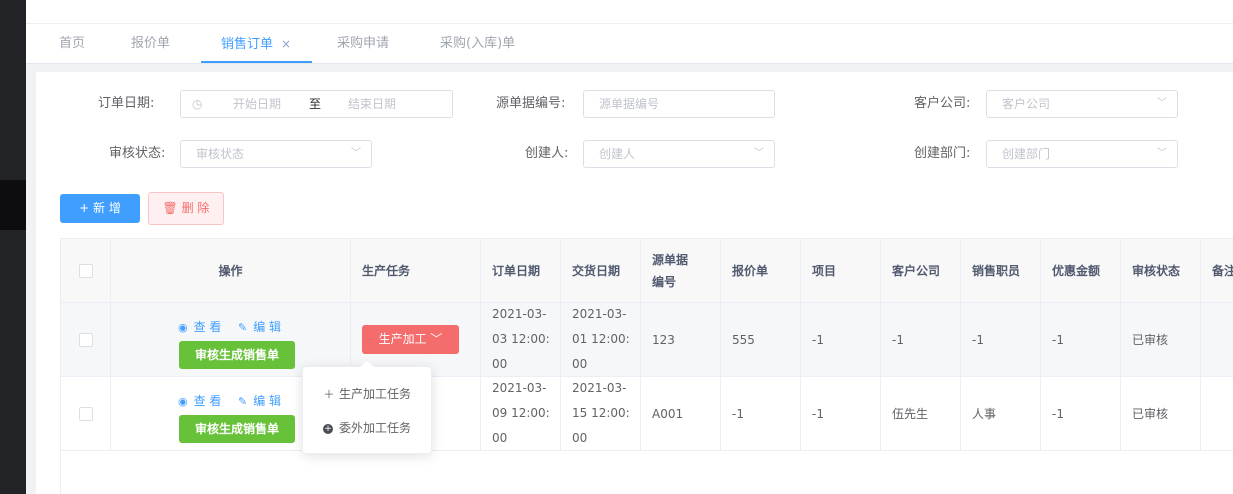 This screenshot has height=494, width=1233. Describe the element at coordinates (1026, 154) in the screenshot. I see `dept-placeholder: 创建部门` at that location.